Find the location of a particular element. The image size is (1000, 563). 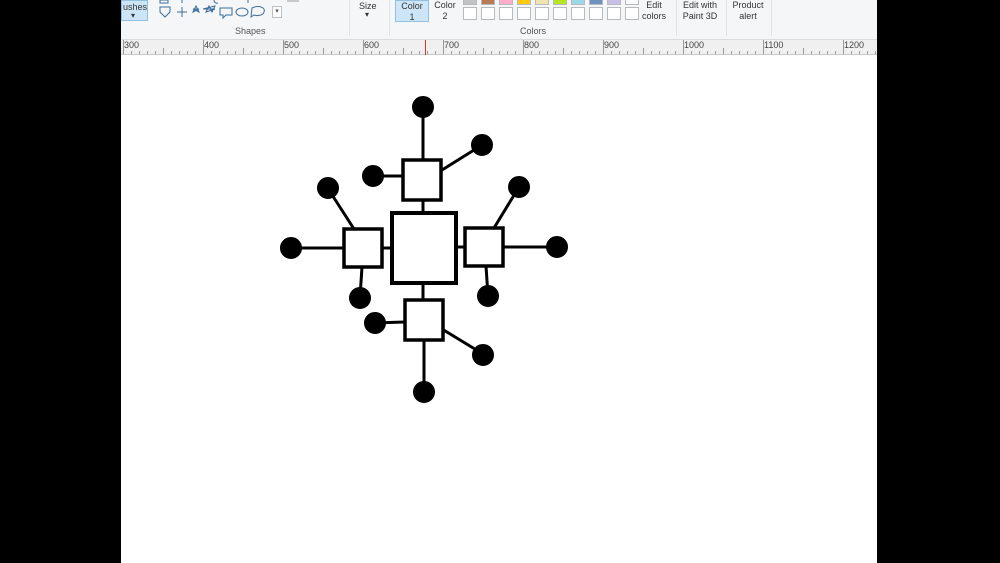

bottom-node is located at coordinates (424, 320).